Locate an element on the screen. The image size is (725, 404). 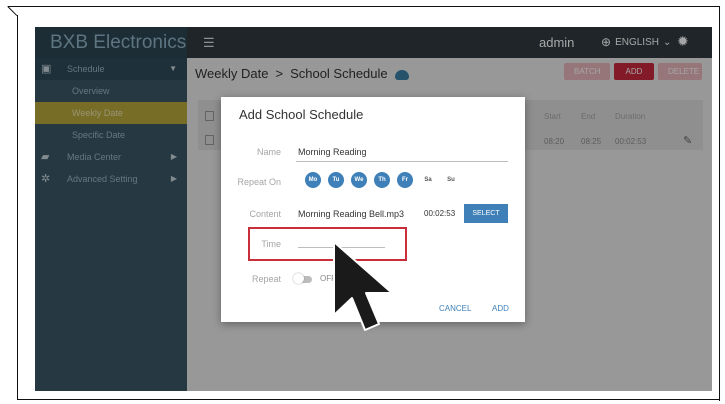
repeat-on-label: Repeat On is located at coordinates (259, 182).